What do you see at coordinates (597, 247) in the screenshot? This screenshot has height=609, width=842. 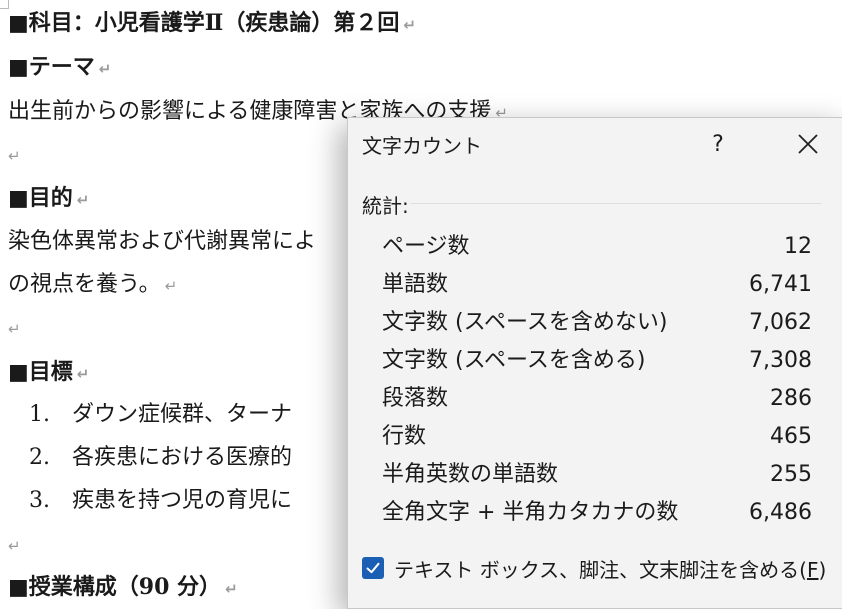 I see `stat-row-pages: ページ数 12` at bounding box center [597, 247].